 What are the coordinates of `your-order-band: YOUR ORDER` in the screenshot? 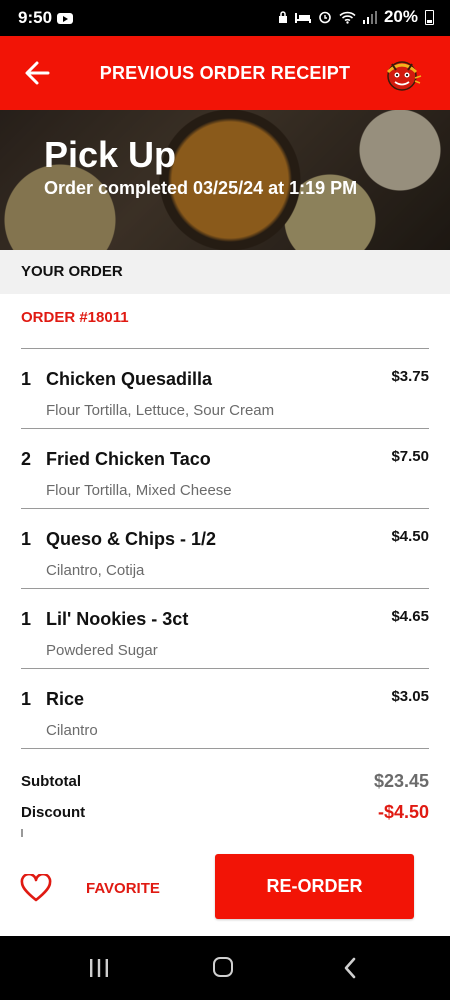 It's located at (225, 272).